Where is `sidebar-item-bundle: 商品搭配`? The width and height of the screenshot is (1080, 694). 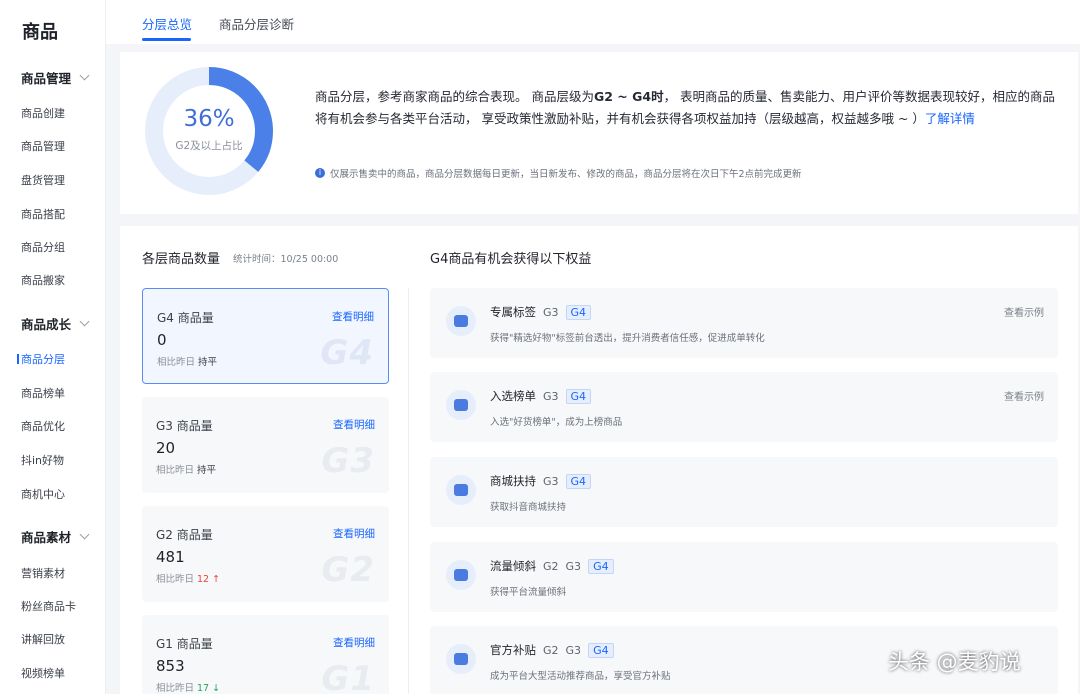 sidebar-item-bundle: 商品搭配 is located at coordinates (43, 214).